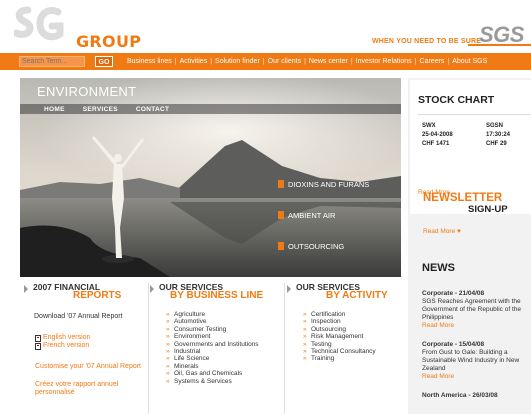  What do you see at coordinates (90, 389) in the screenshot?
I see `create-report-link: Créez votre rapport annuel personnalisé` at bounding box center [90, 389].